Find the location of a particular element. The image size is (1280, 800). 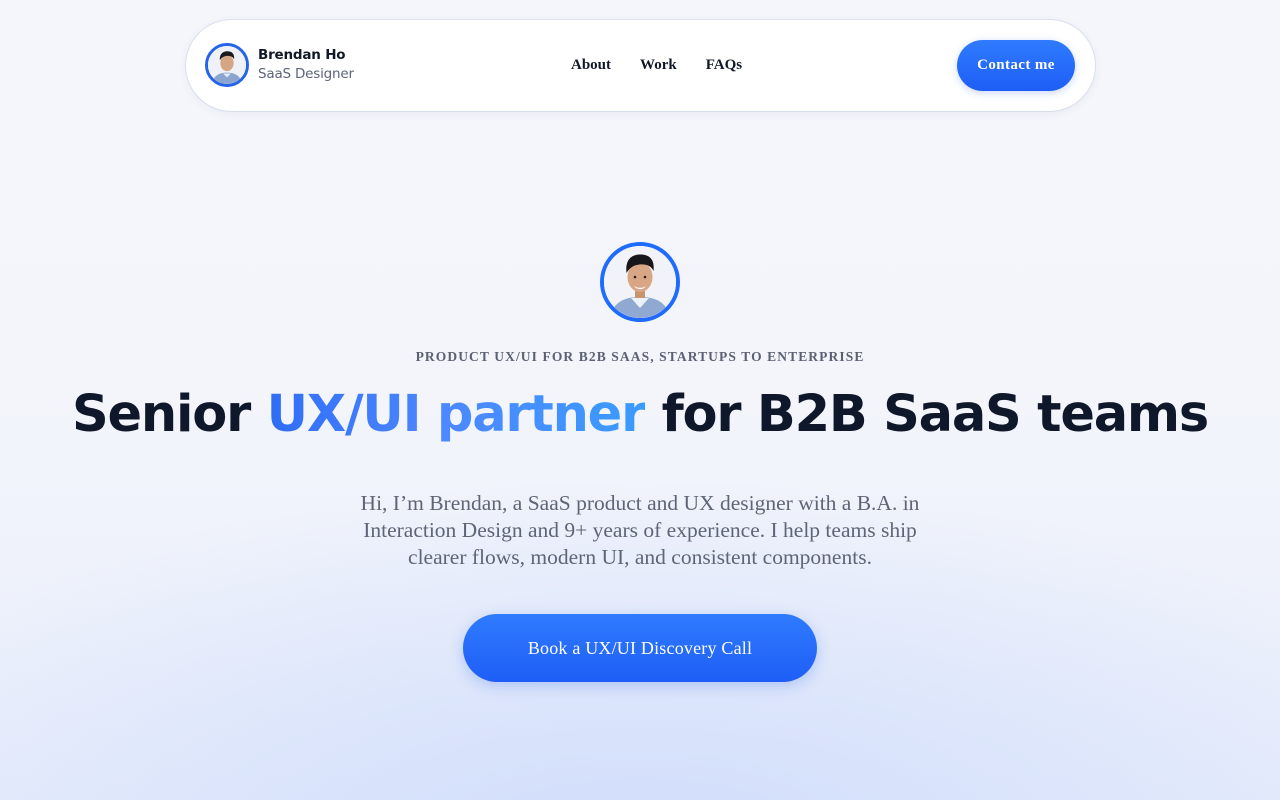

brand-name: Brendan Ho is located at coordinates (302, 55).